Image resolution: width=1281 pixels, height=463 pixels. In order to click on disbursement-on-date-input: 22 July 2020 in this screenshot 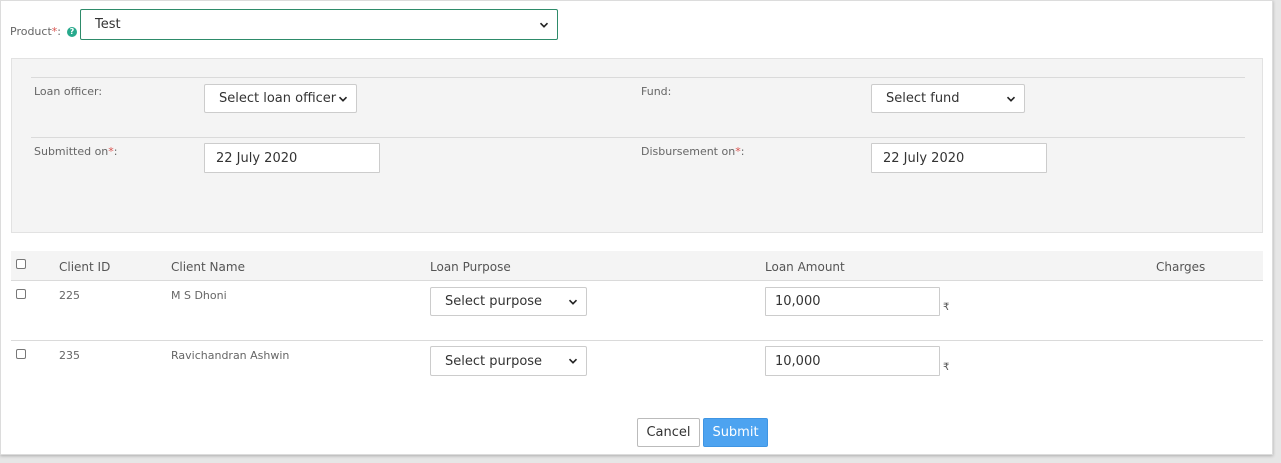, I will do `click(959, 158)`.